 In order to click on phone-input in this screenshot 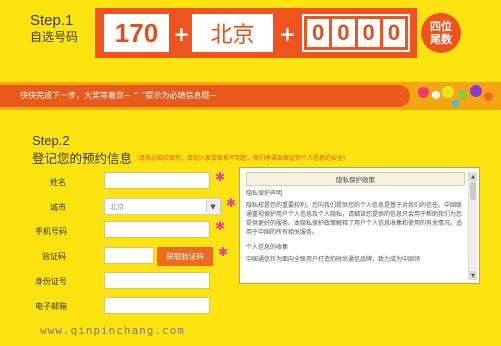, I will do `click(157, 229)`.